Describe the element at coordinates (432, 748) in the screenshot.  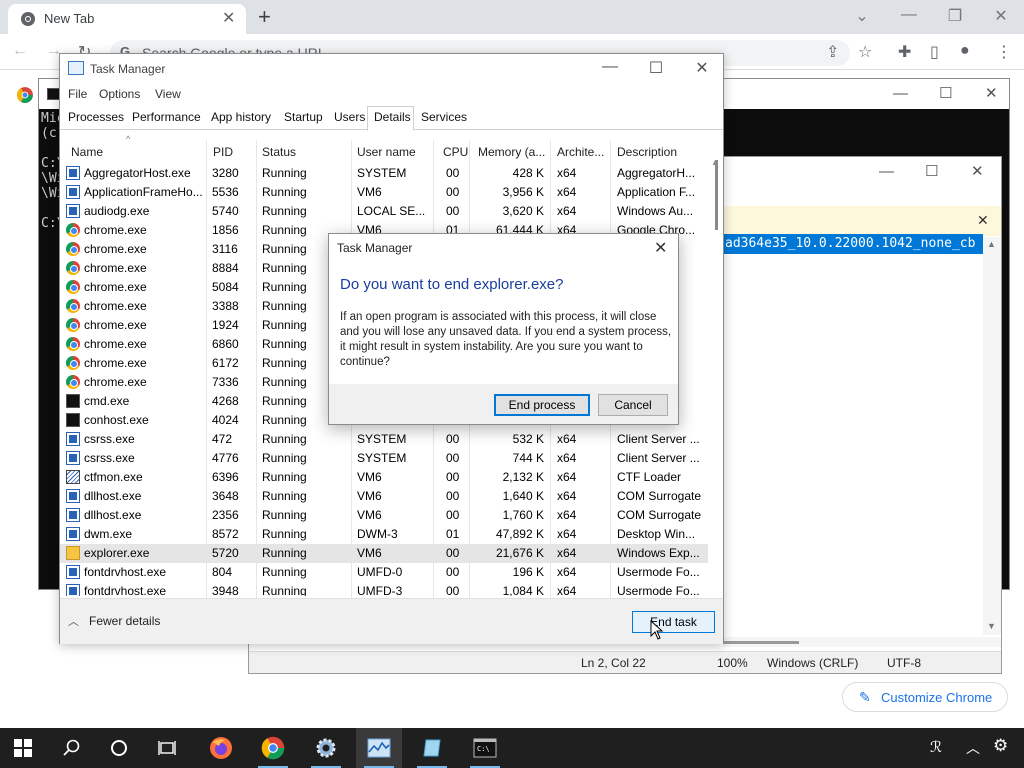
I see `taskbar-notepad` at that location.